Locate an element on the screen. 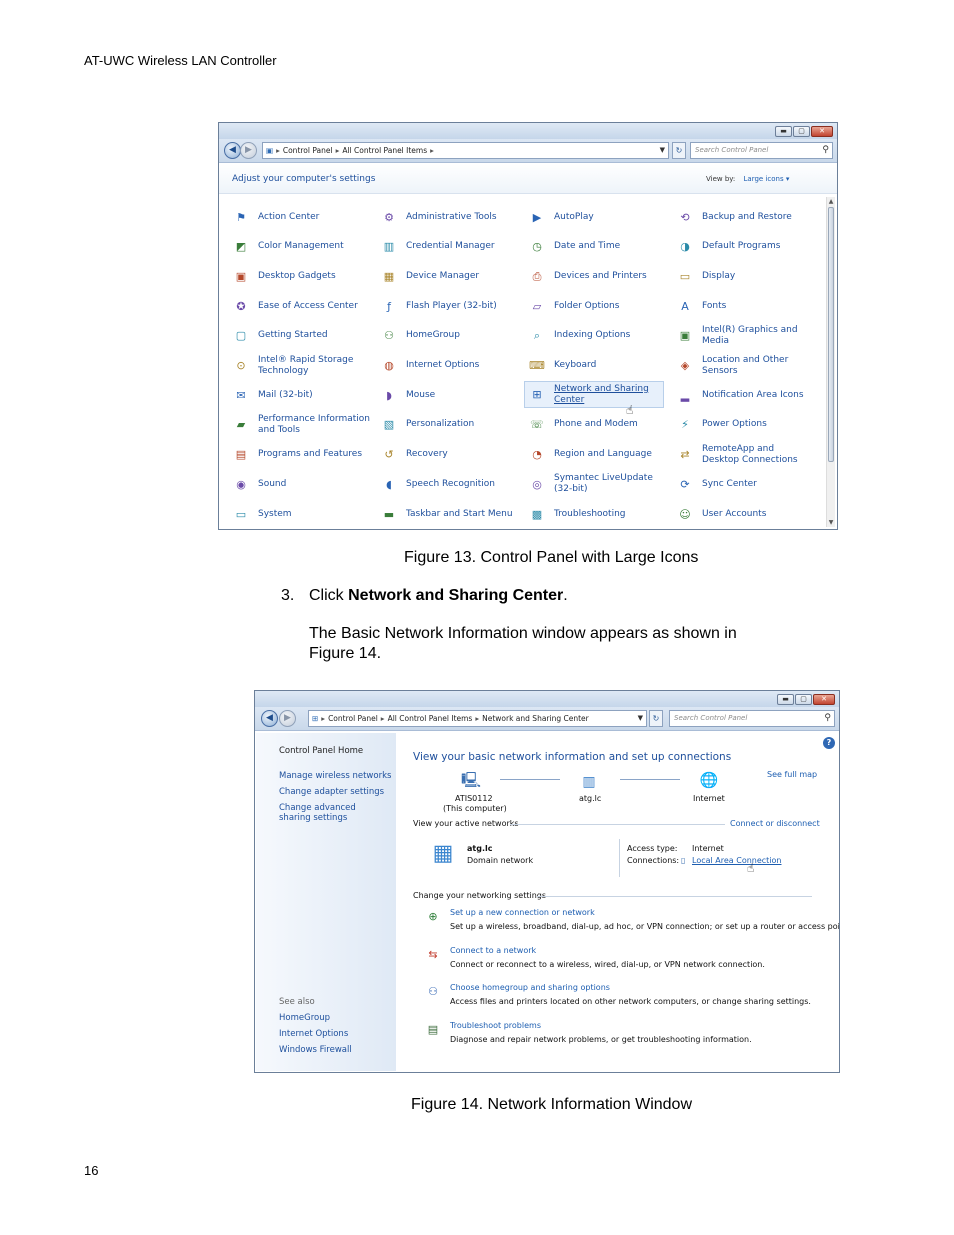  view-by-dropdown: Large icons ▾ is located at coordinates (767, 179).